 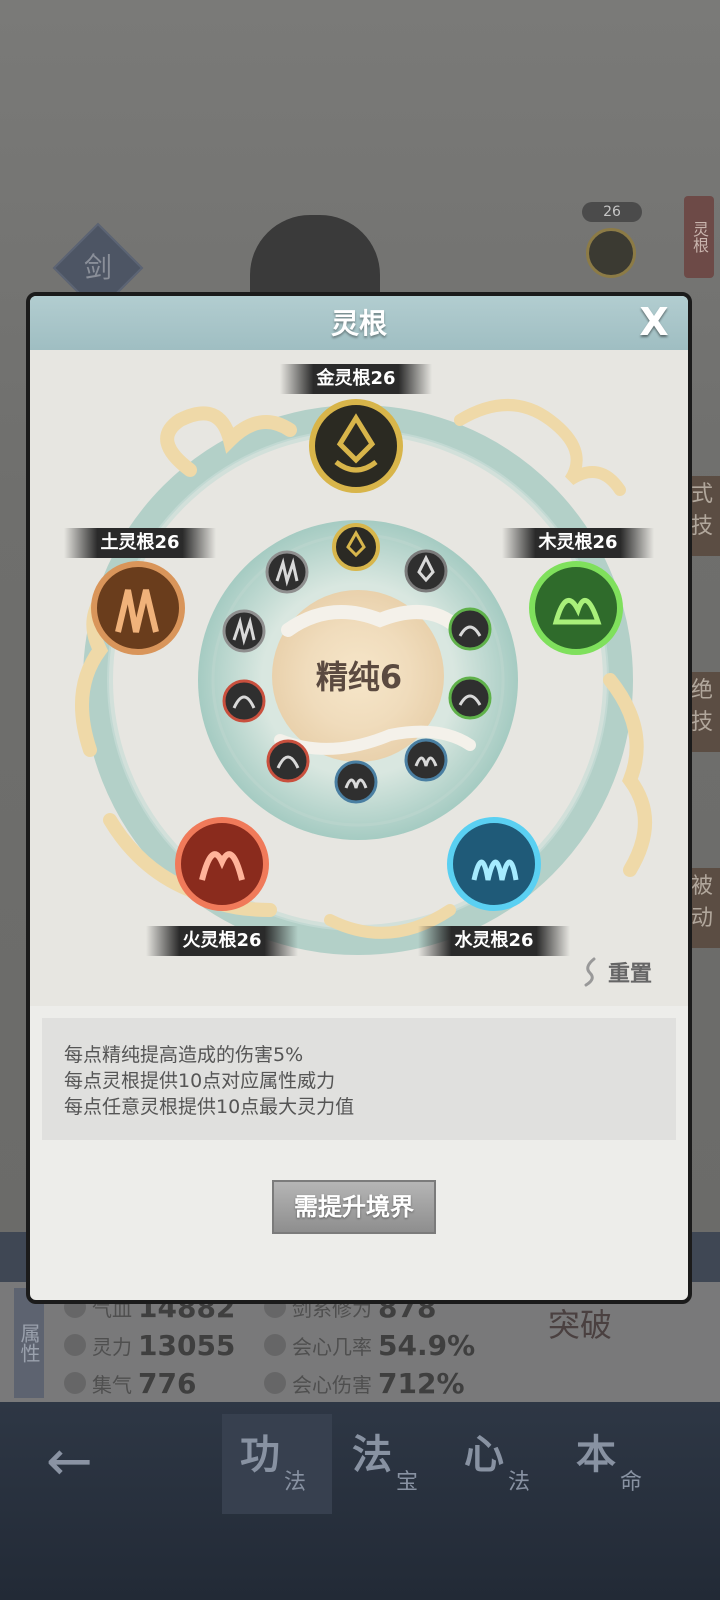 What do you see at coordinates (138, 608) in the screenshot?
I see `earth-root-node` at bounding box center [138, 608].